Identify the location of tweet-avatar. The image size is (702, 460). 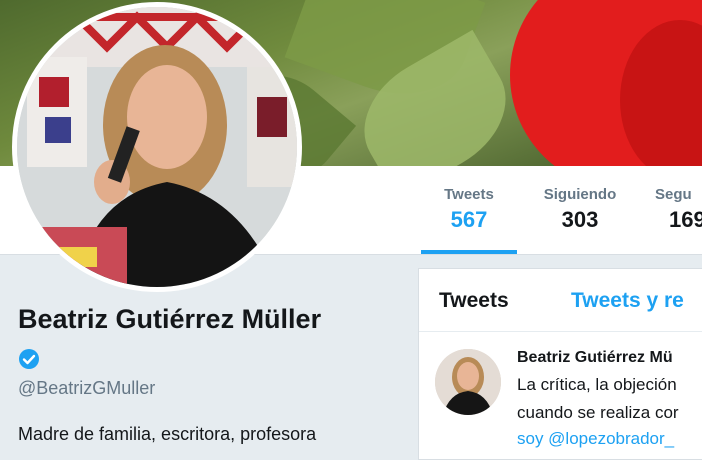
(468, 382).